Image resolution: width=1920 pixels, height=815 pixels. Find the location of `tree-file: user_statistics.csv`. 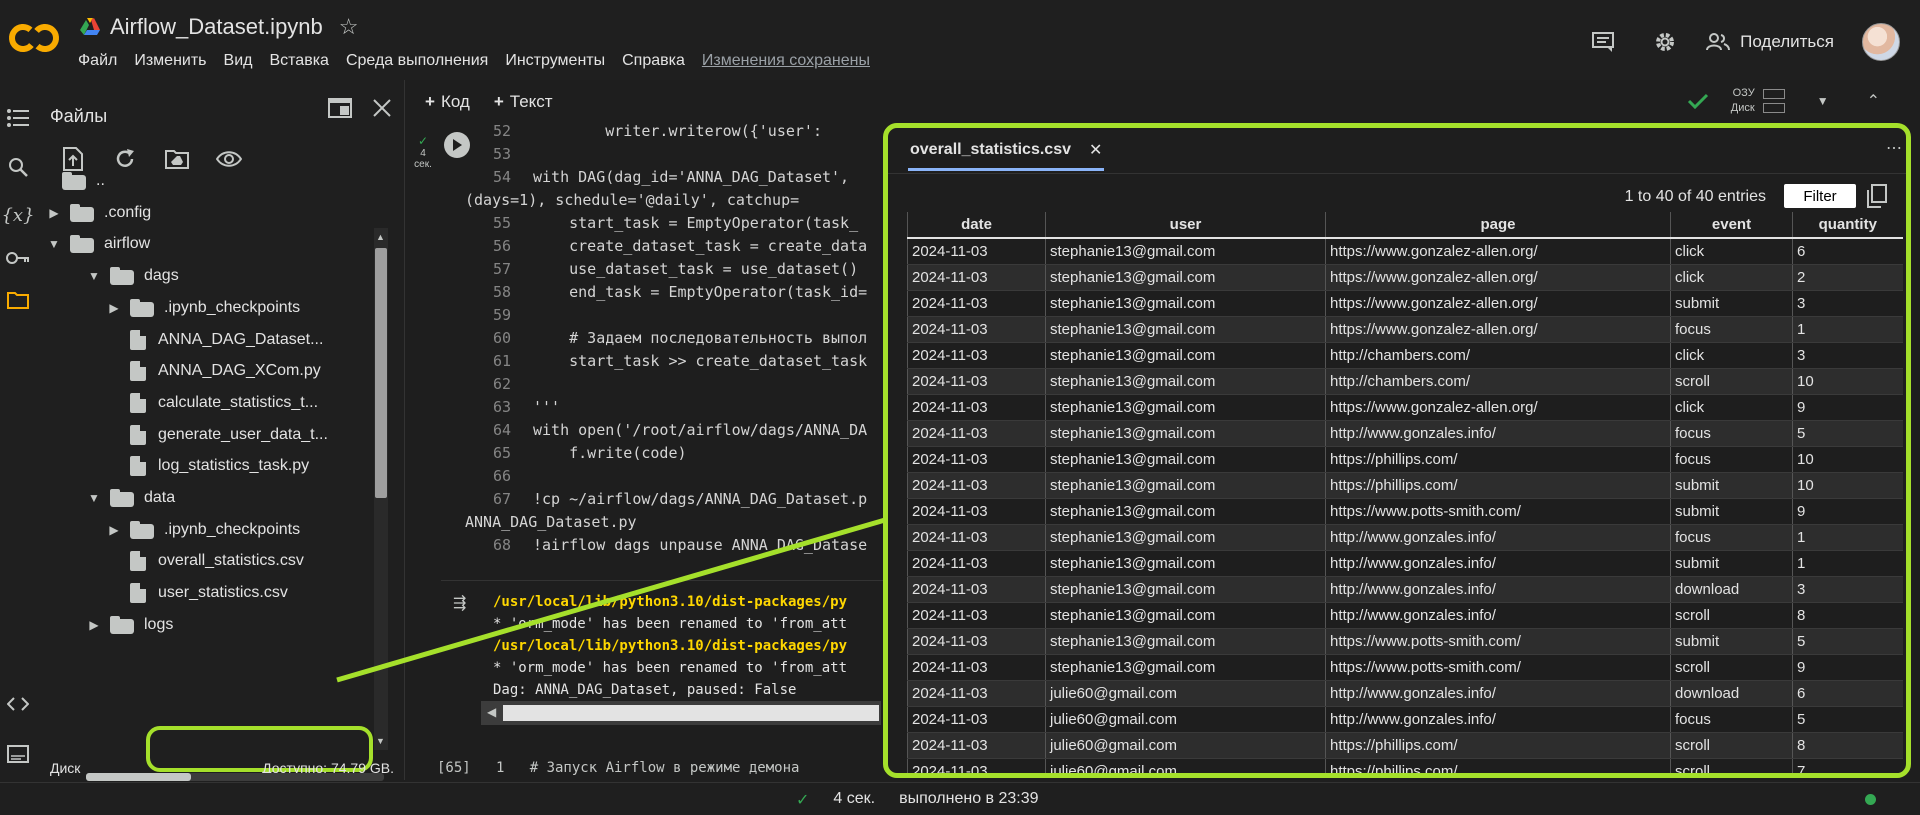

tree-file: user_statistics.csv is located at coordinates (192, 593).